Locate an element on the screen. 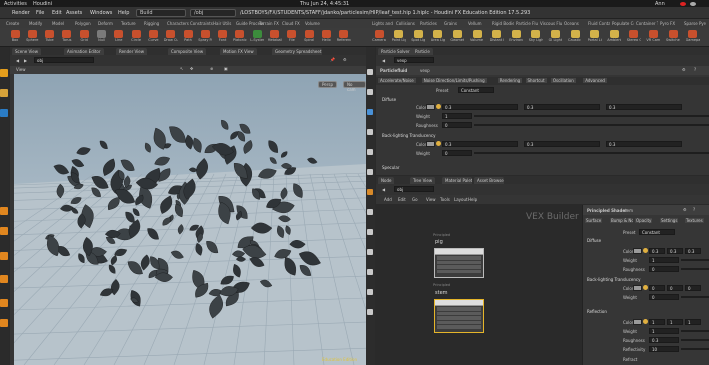  shelf-tool-environment-light: Environment Light is located at coordinates (516, 36).